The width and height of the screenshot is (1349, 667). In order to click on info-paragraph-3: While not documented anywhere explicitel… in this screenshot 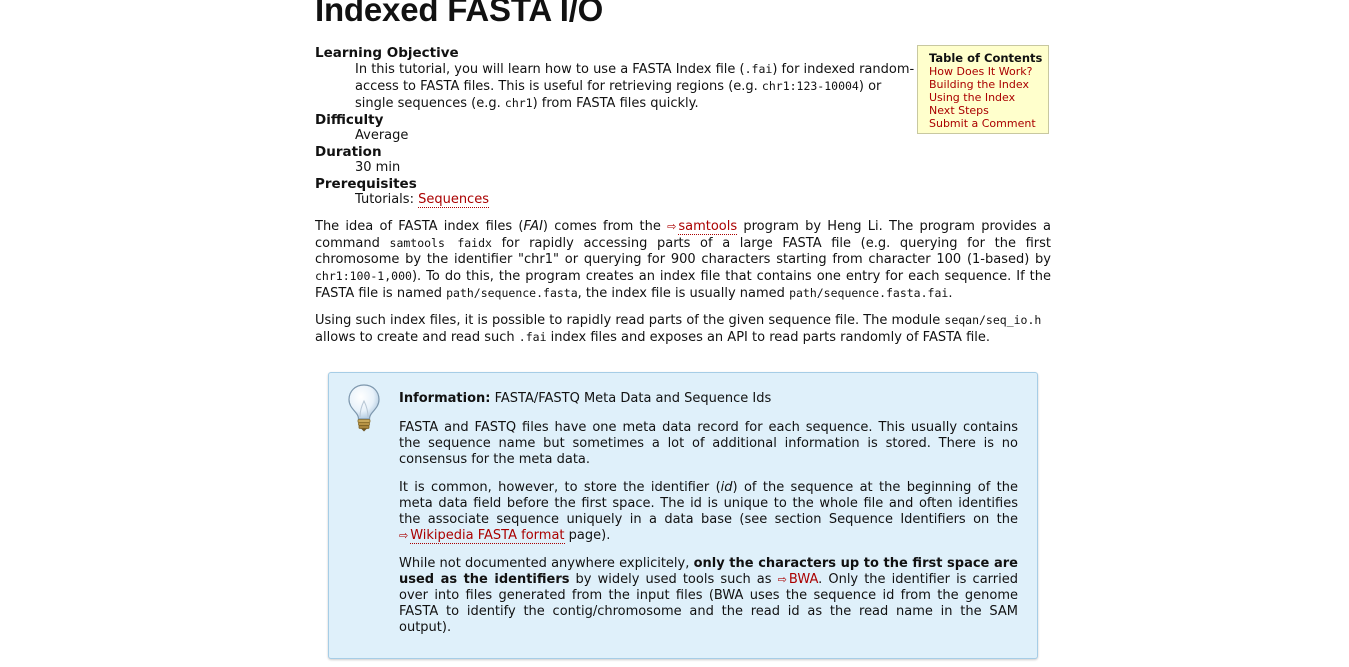, I will do `click(708, 596)`.